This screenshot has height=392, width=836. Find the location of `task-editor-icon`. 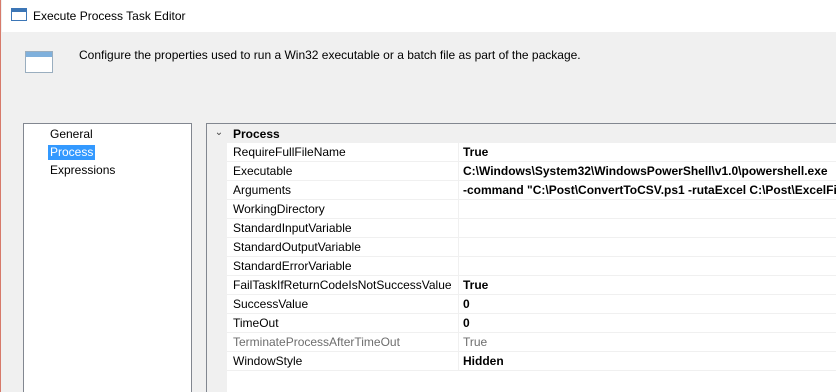

task-editor-icon is located at coordinates (39, 62).